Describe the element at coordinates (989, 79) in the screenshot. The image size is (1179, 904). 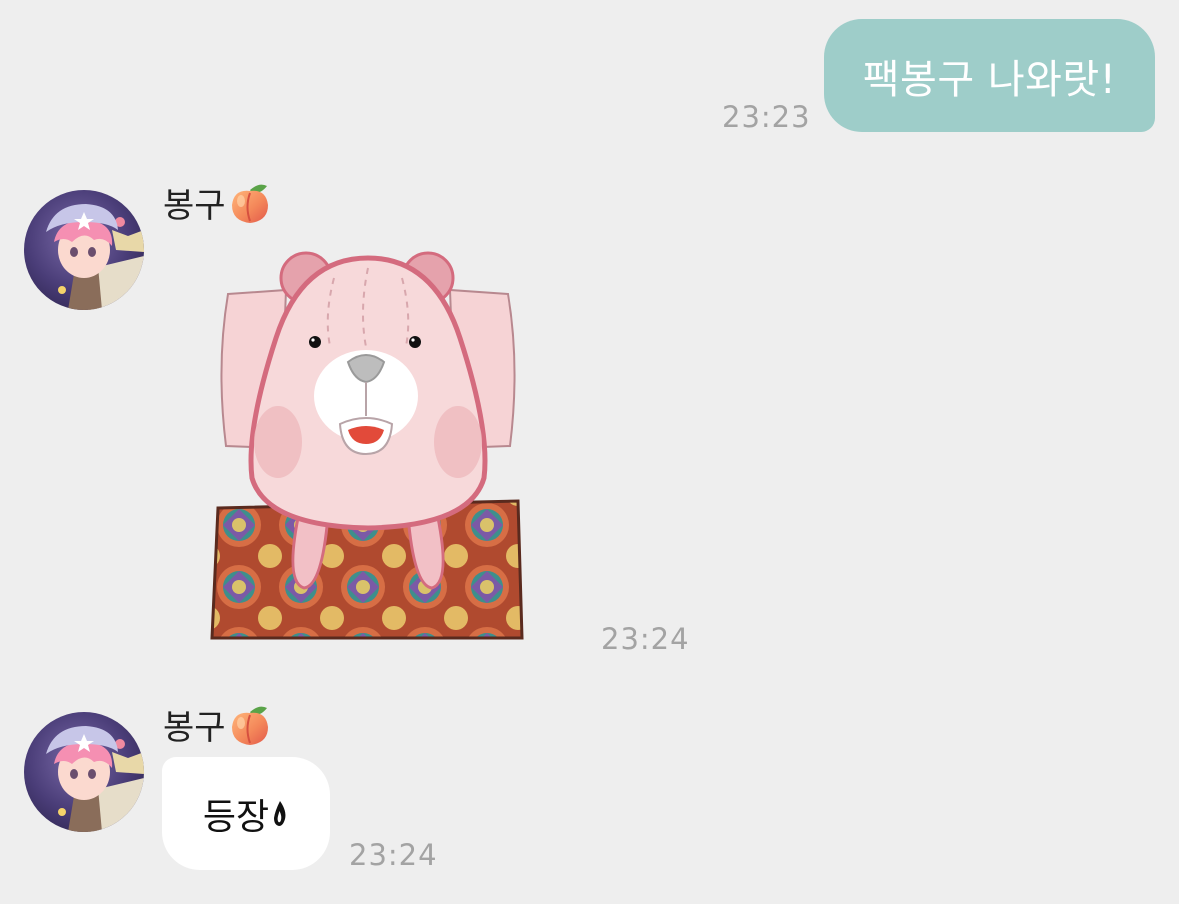
I see `outgoing-message-text: 팩봉구 나와랏!` at that location.